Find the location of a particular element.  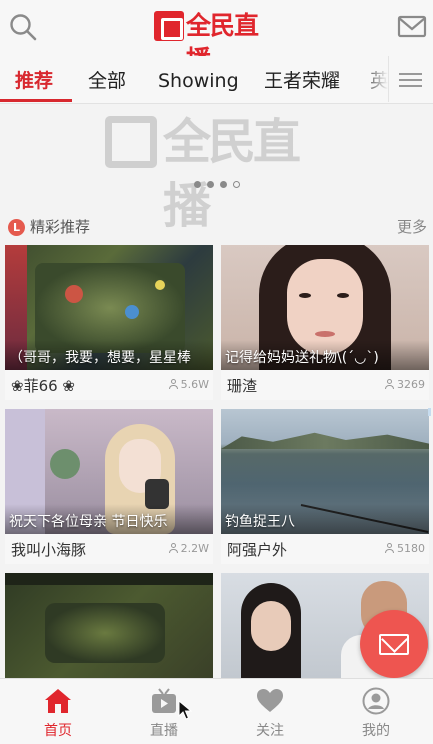

heart-icon is located at coordinates (270, 700).